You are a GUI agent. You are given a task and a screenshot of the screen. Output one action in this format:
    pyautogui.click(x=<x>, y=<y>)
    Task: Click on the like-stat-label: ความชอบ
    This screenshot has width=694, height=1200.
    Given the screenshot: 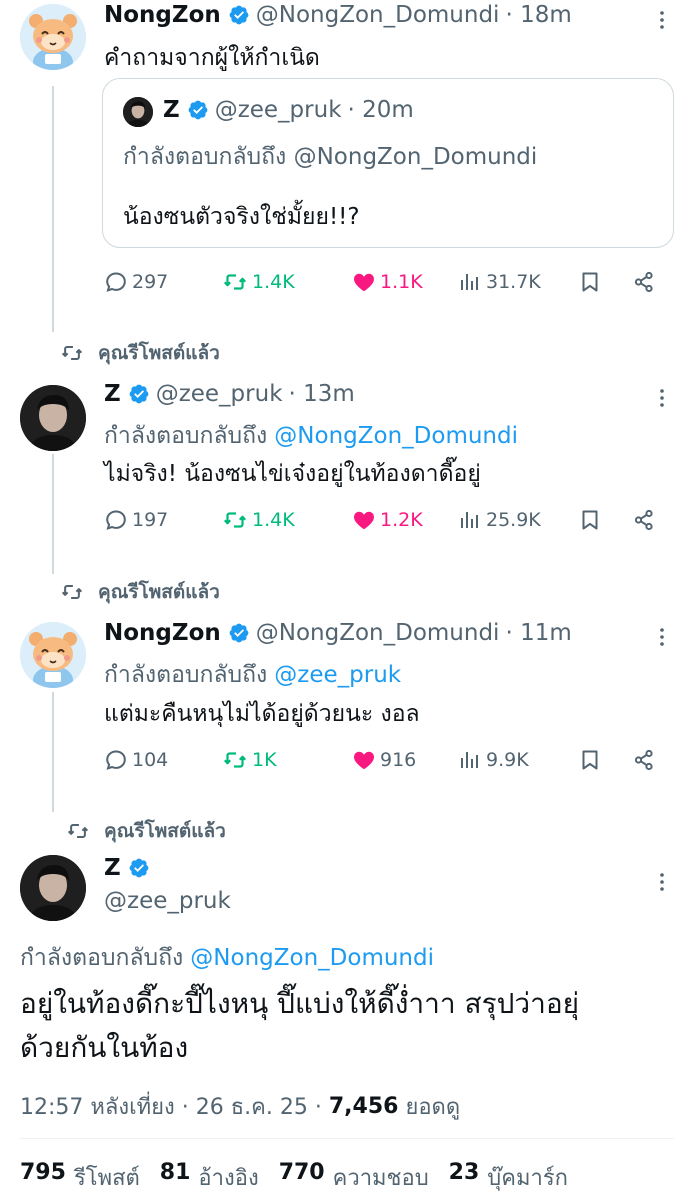 What is the action you would take?
    pyautogui.click(x=381, y=1177)
    